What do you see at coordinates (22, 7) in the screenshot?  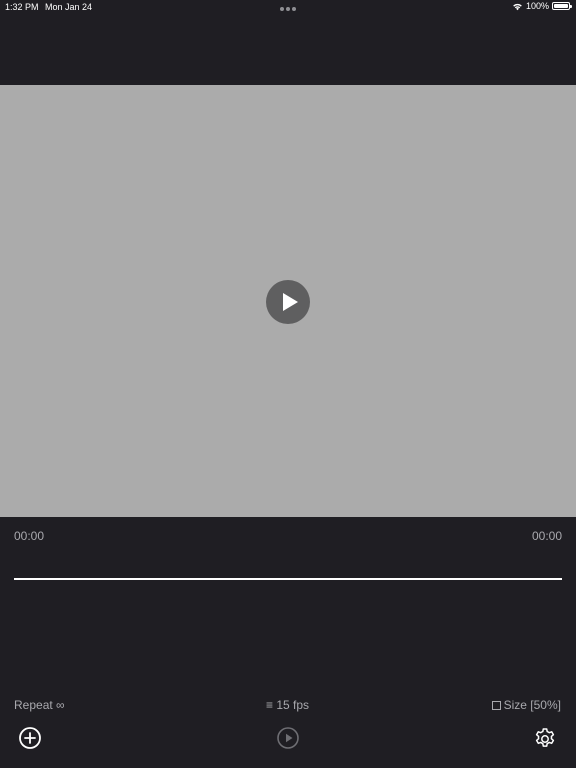 I see `status-time: 1:32 PM` at bounding box center [22, 7].